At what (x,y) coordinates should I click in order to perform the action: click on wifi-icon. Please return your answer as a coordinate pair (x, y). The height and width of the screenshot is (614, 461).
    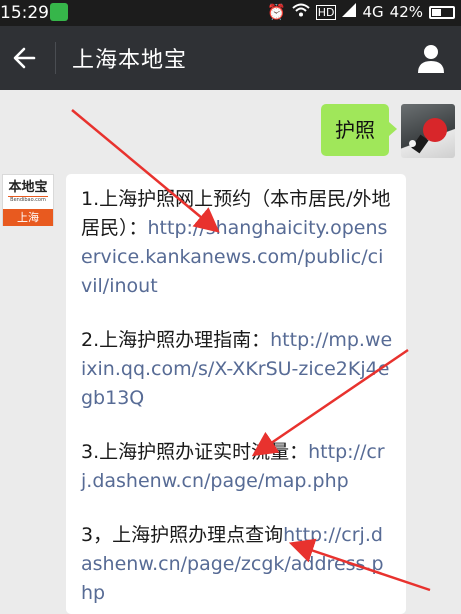
    Looking at the image, I should click on (301, 12).